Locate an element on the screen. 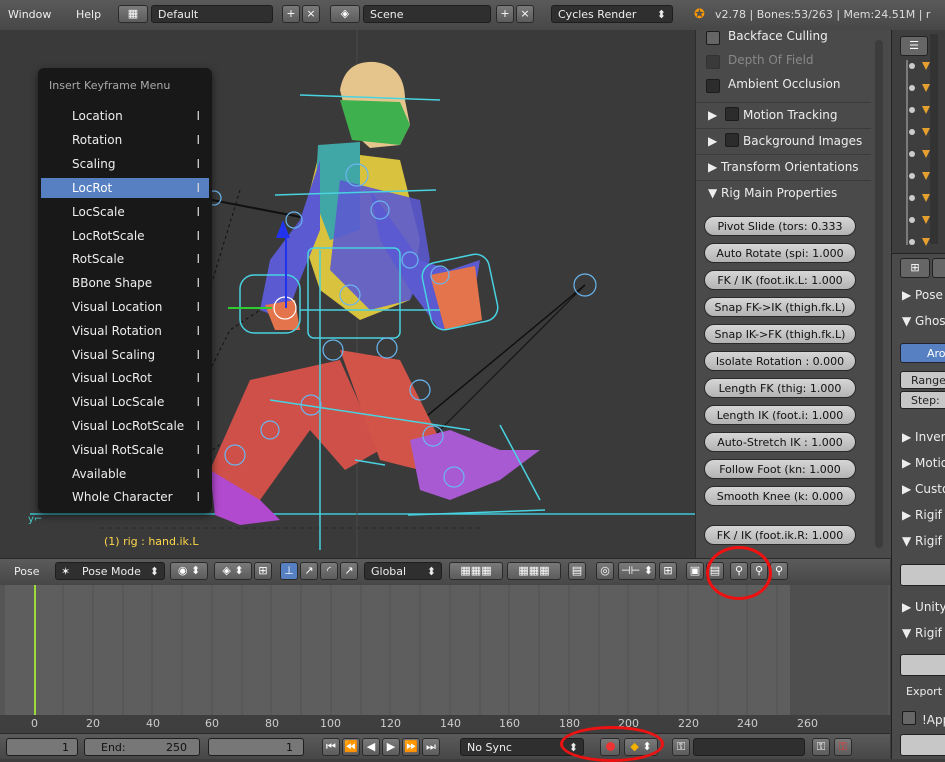 The image size is (945, 762). auto-rotate-field: Auto Rotate (spi: 1.000 is located at coordinates (780, 253).